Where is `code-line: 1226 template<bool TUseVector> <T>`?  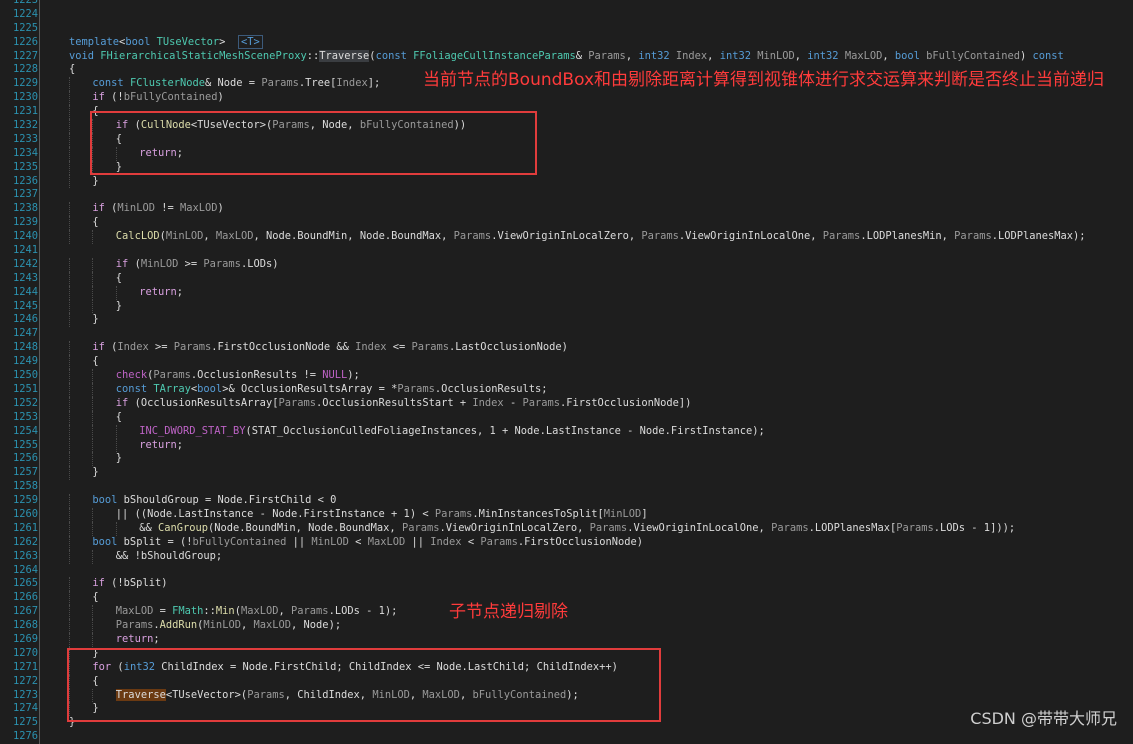
code-line: 1226 template<bool TUseVector> <T> is located at coordinates (566, 42).